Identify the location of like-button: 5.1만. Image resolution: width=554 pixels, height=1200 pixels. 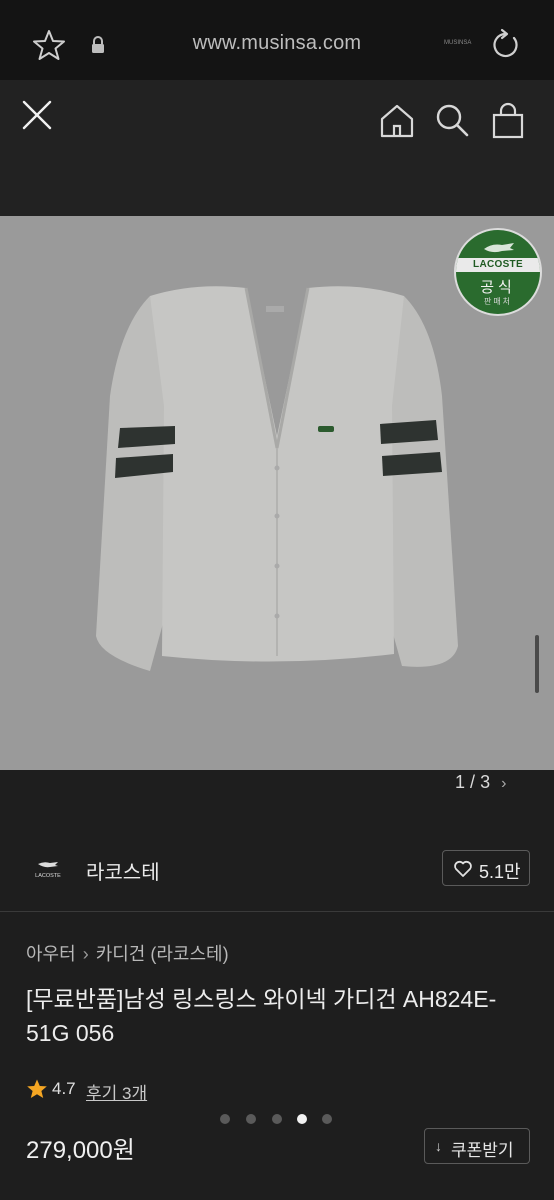
(486, 868).